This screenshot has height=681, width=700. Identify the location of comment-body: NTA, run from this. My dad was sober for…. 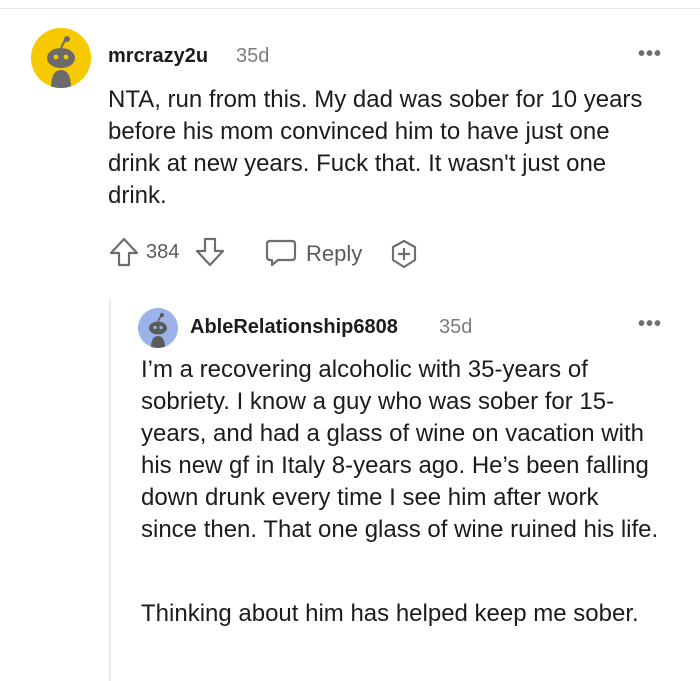
(375, 147).